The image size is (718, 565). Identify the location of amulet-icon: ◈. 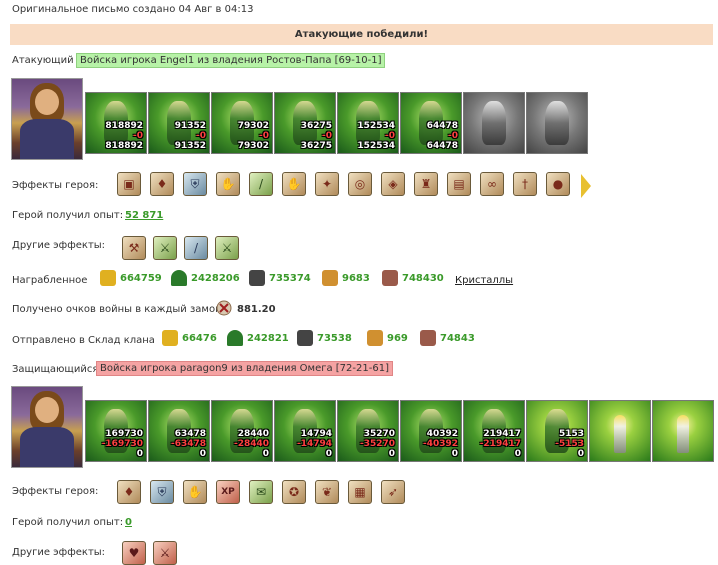
(393, 184).